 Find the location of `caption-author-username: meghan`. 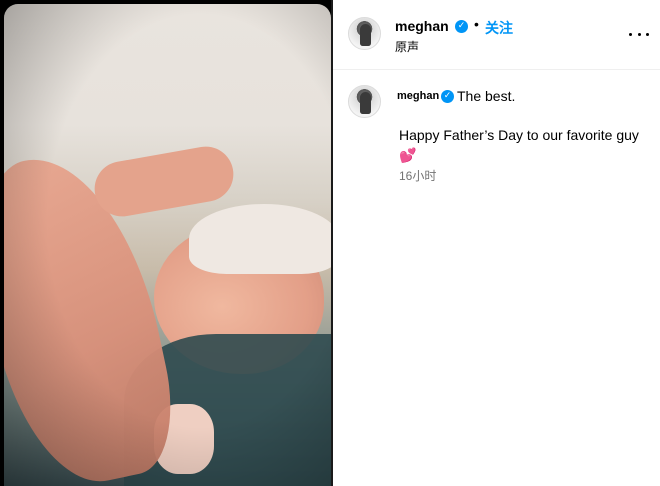

caption-author-username: meghan is located at coordinates (418, 96).